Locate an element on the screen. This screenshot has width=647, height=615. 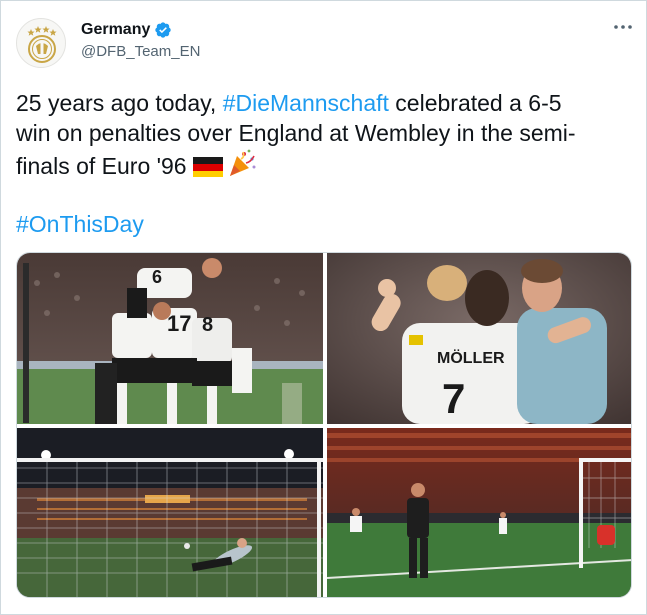
tweet-text-segment: celebrated a 6-5 is located at coordinates (475, 103).